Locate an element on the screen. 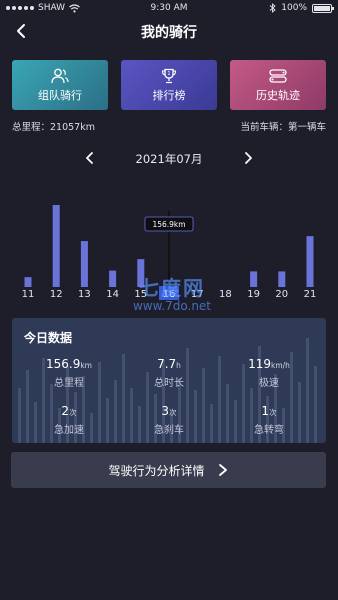 The width and height of the screenshot is (338, 600). leaderboard-button: 1 排行榜 is located at coordinates (169, 85).